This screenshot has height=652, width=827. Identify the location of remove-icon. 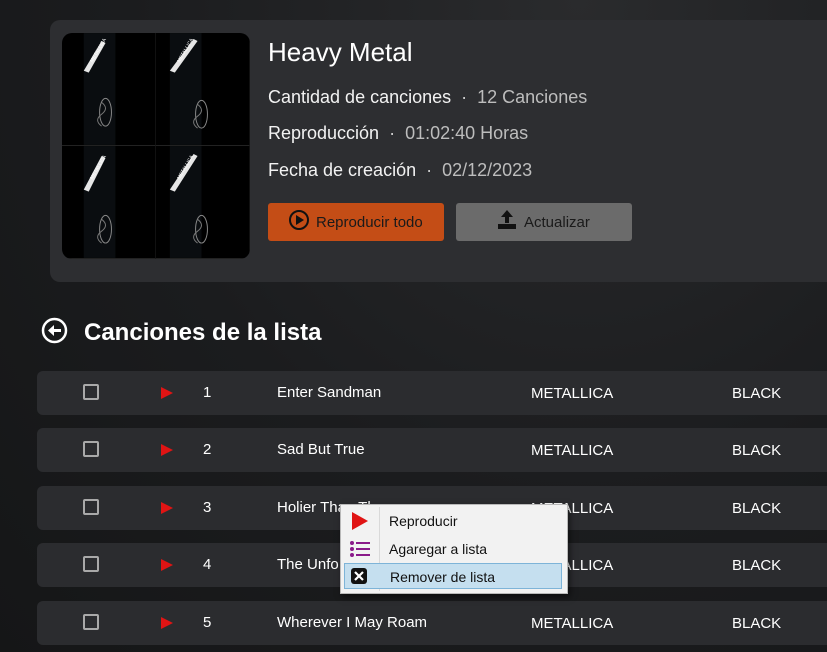
(360, 577).